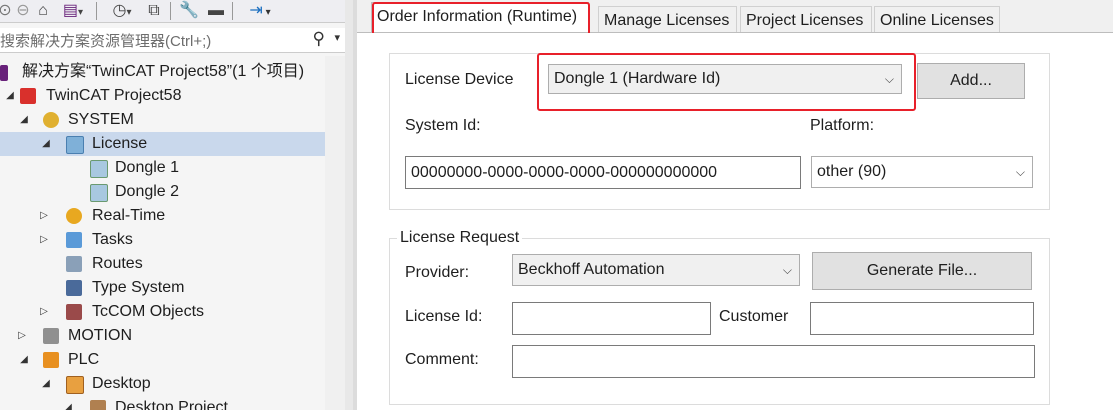 The height and width of the screenshot is (410, 1113). Describe the element at coordinates (122, 11) in the screenshot. I see `history-icon: ◷▾` at that location.